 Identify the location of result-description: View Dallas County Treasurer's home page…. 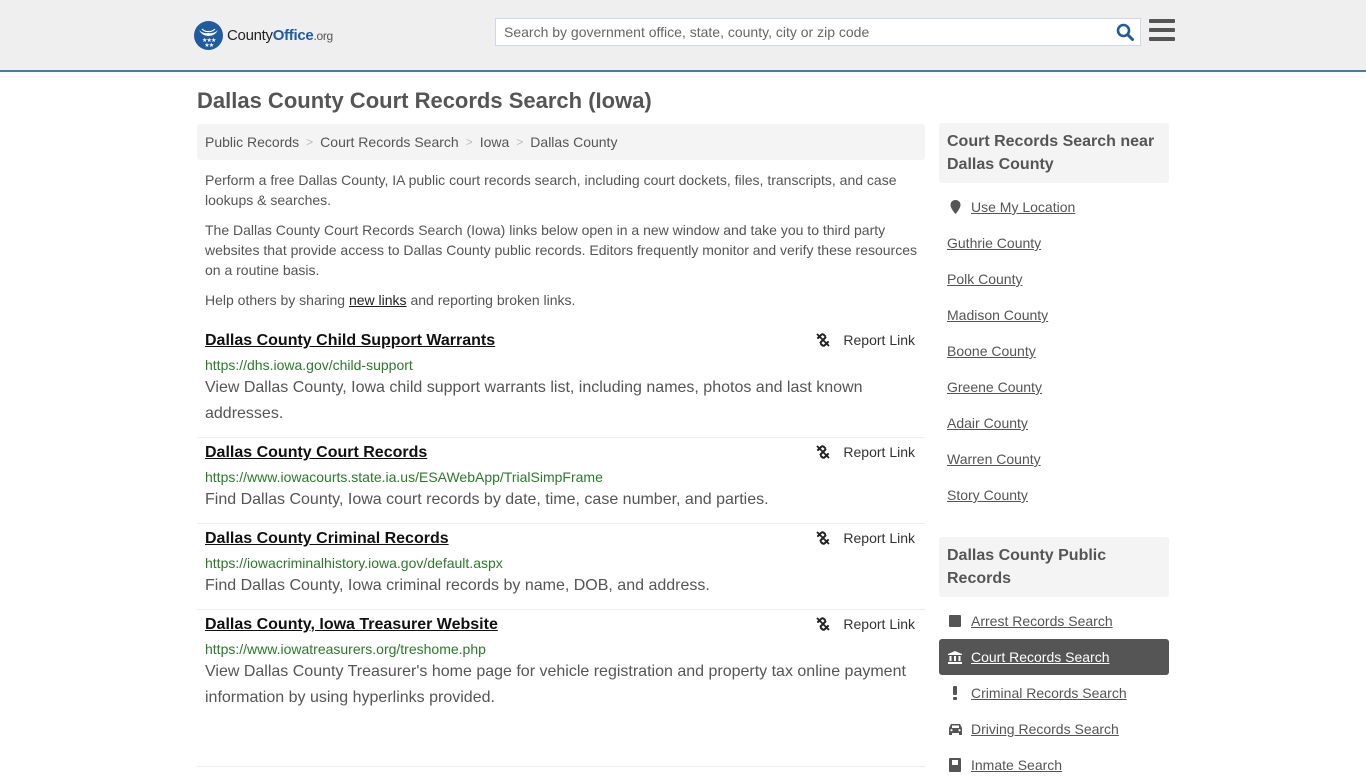
(555, 684).